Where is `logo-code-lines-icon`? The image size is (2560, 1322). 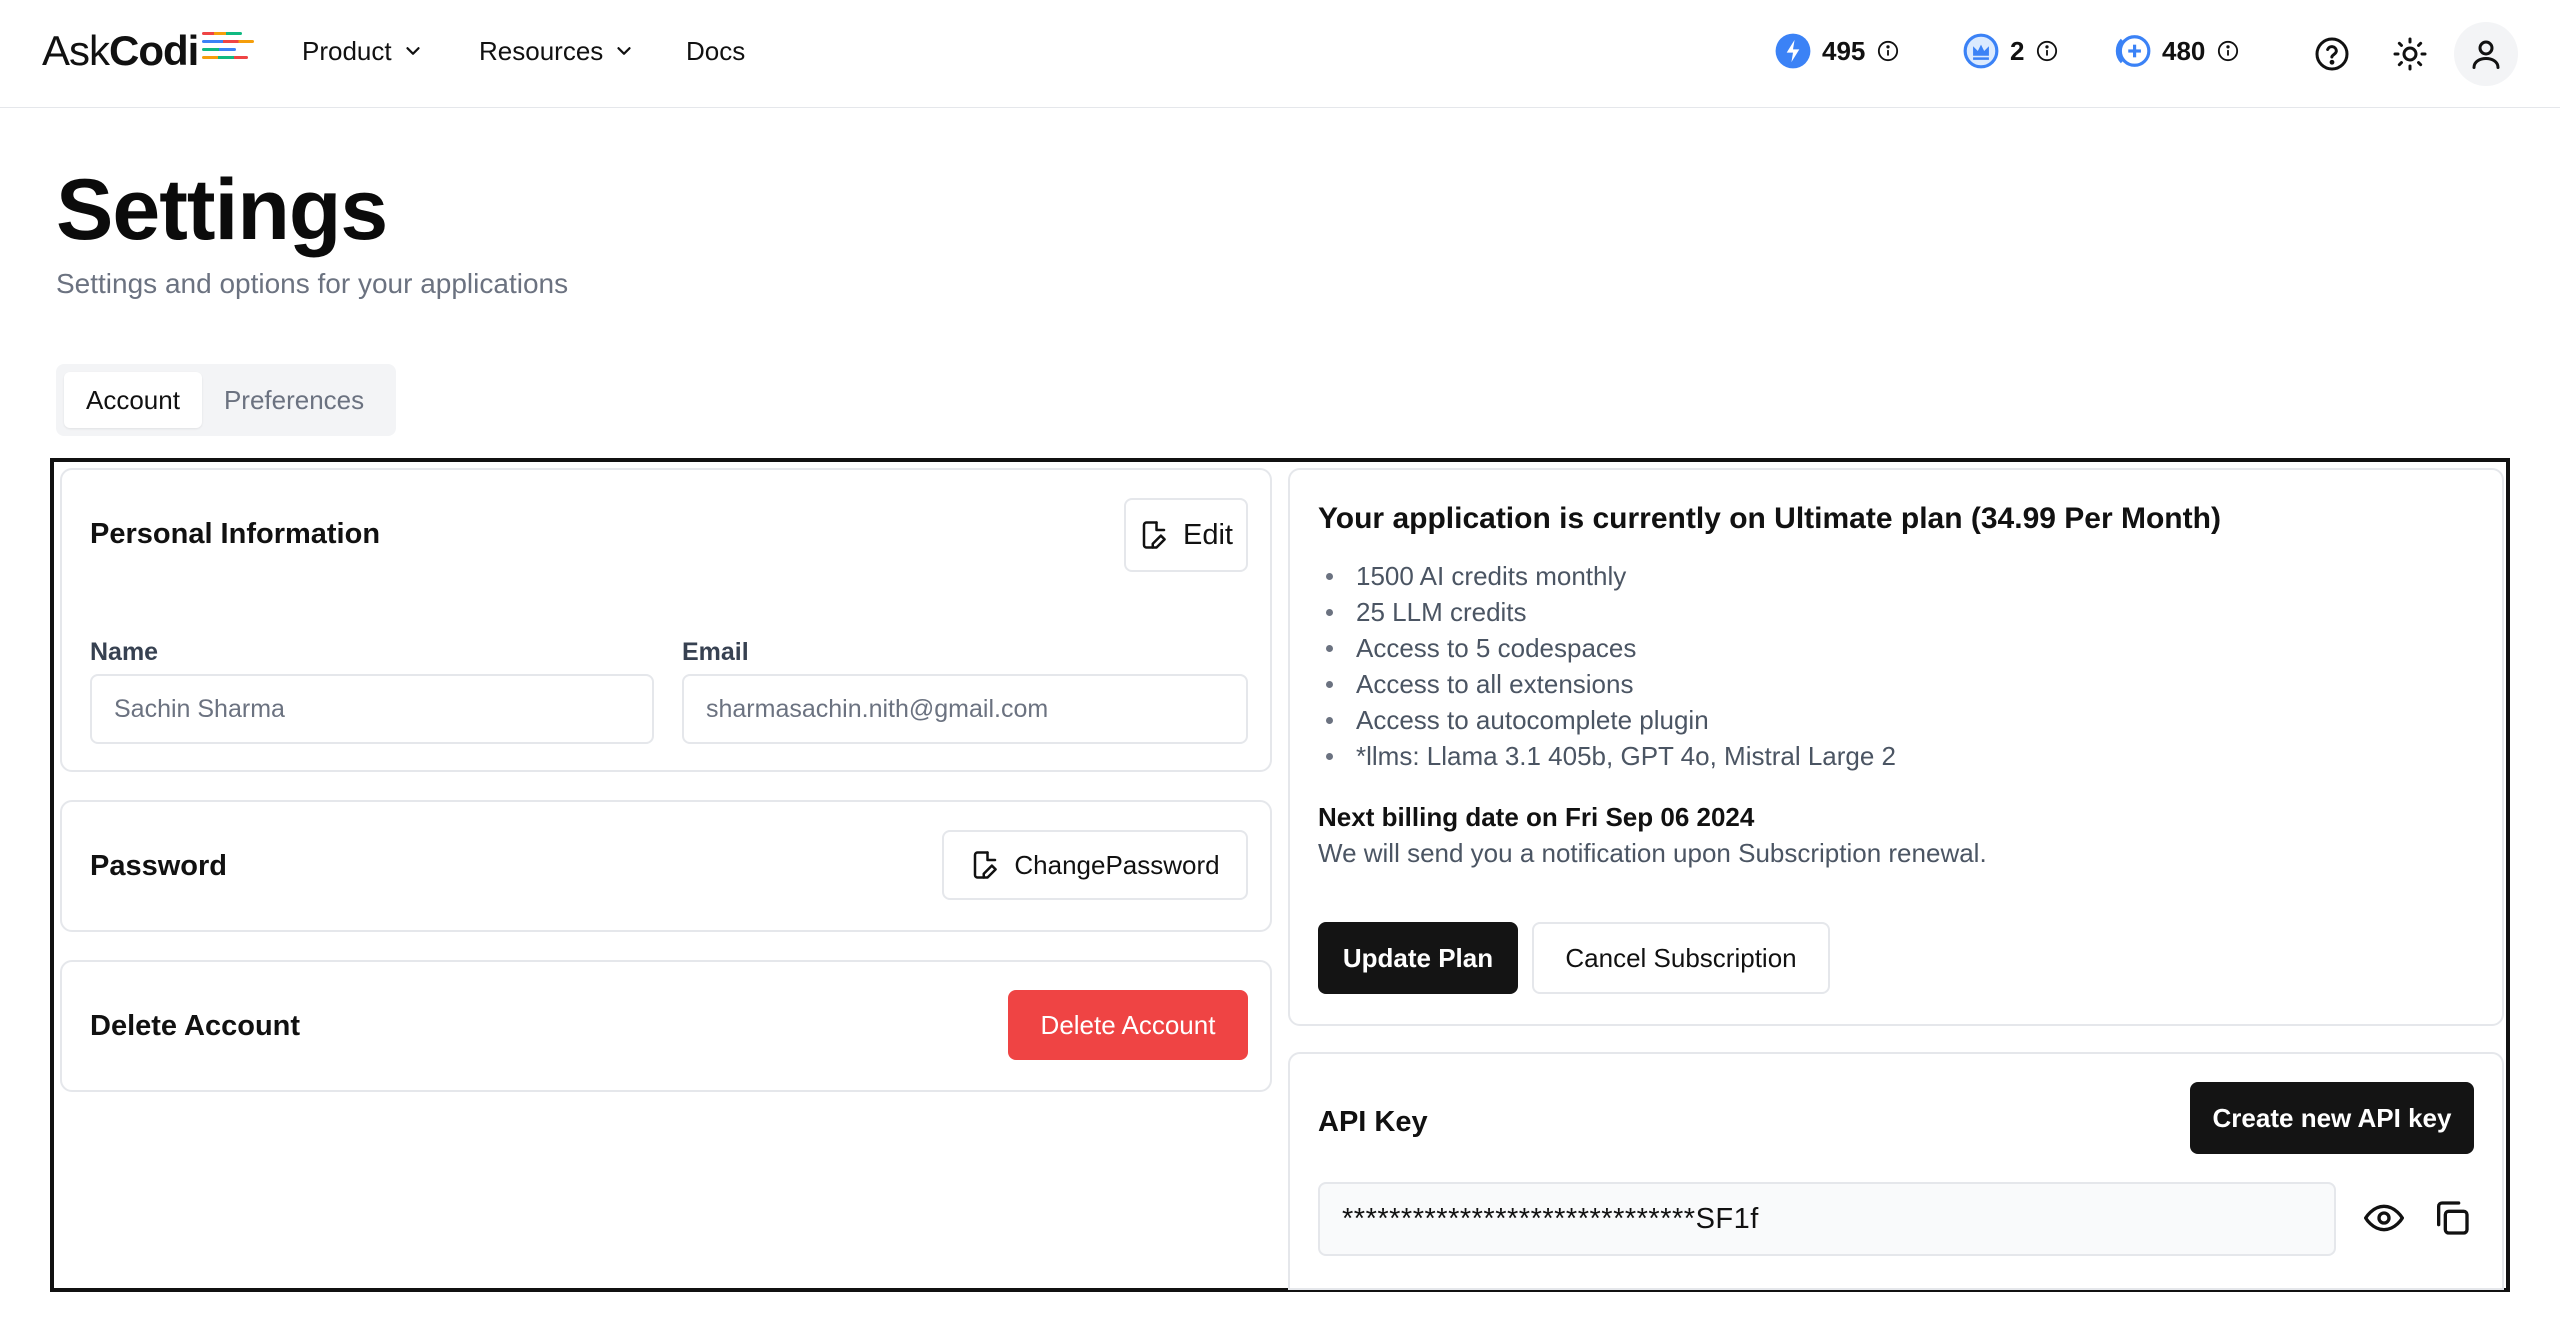
logo-code-lines-icon is located at coordinates (228, 45).